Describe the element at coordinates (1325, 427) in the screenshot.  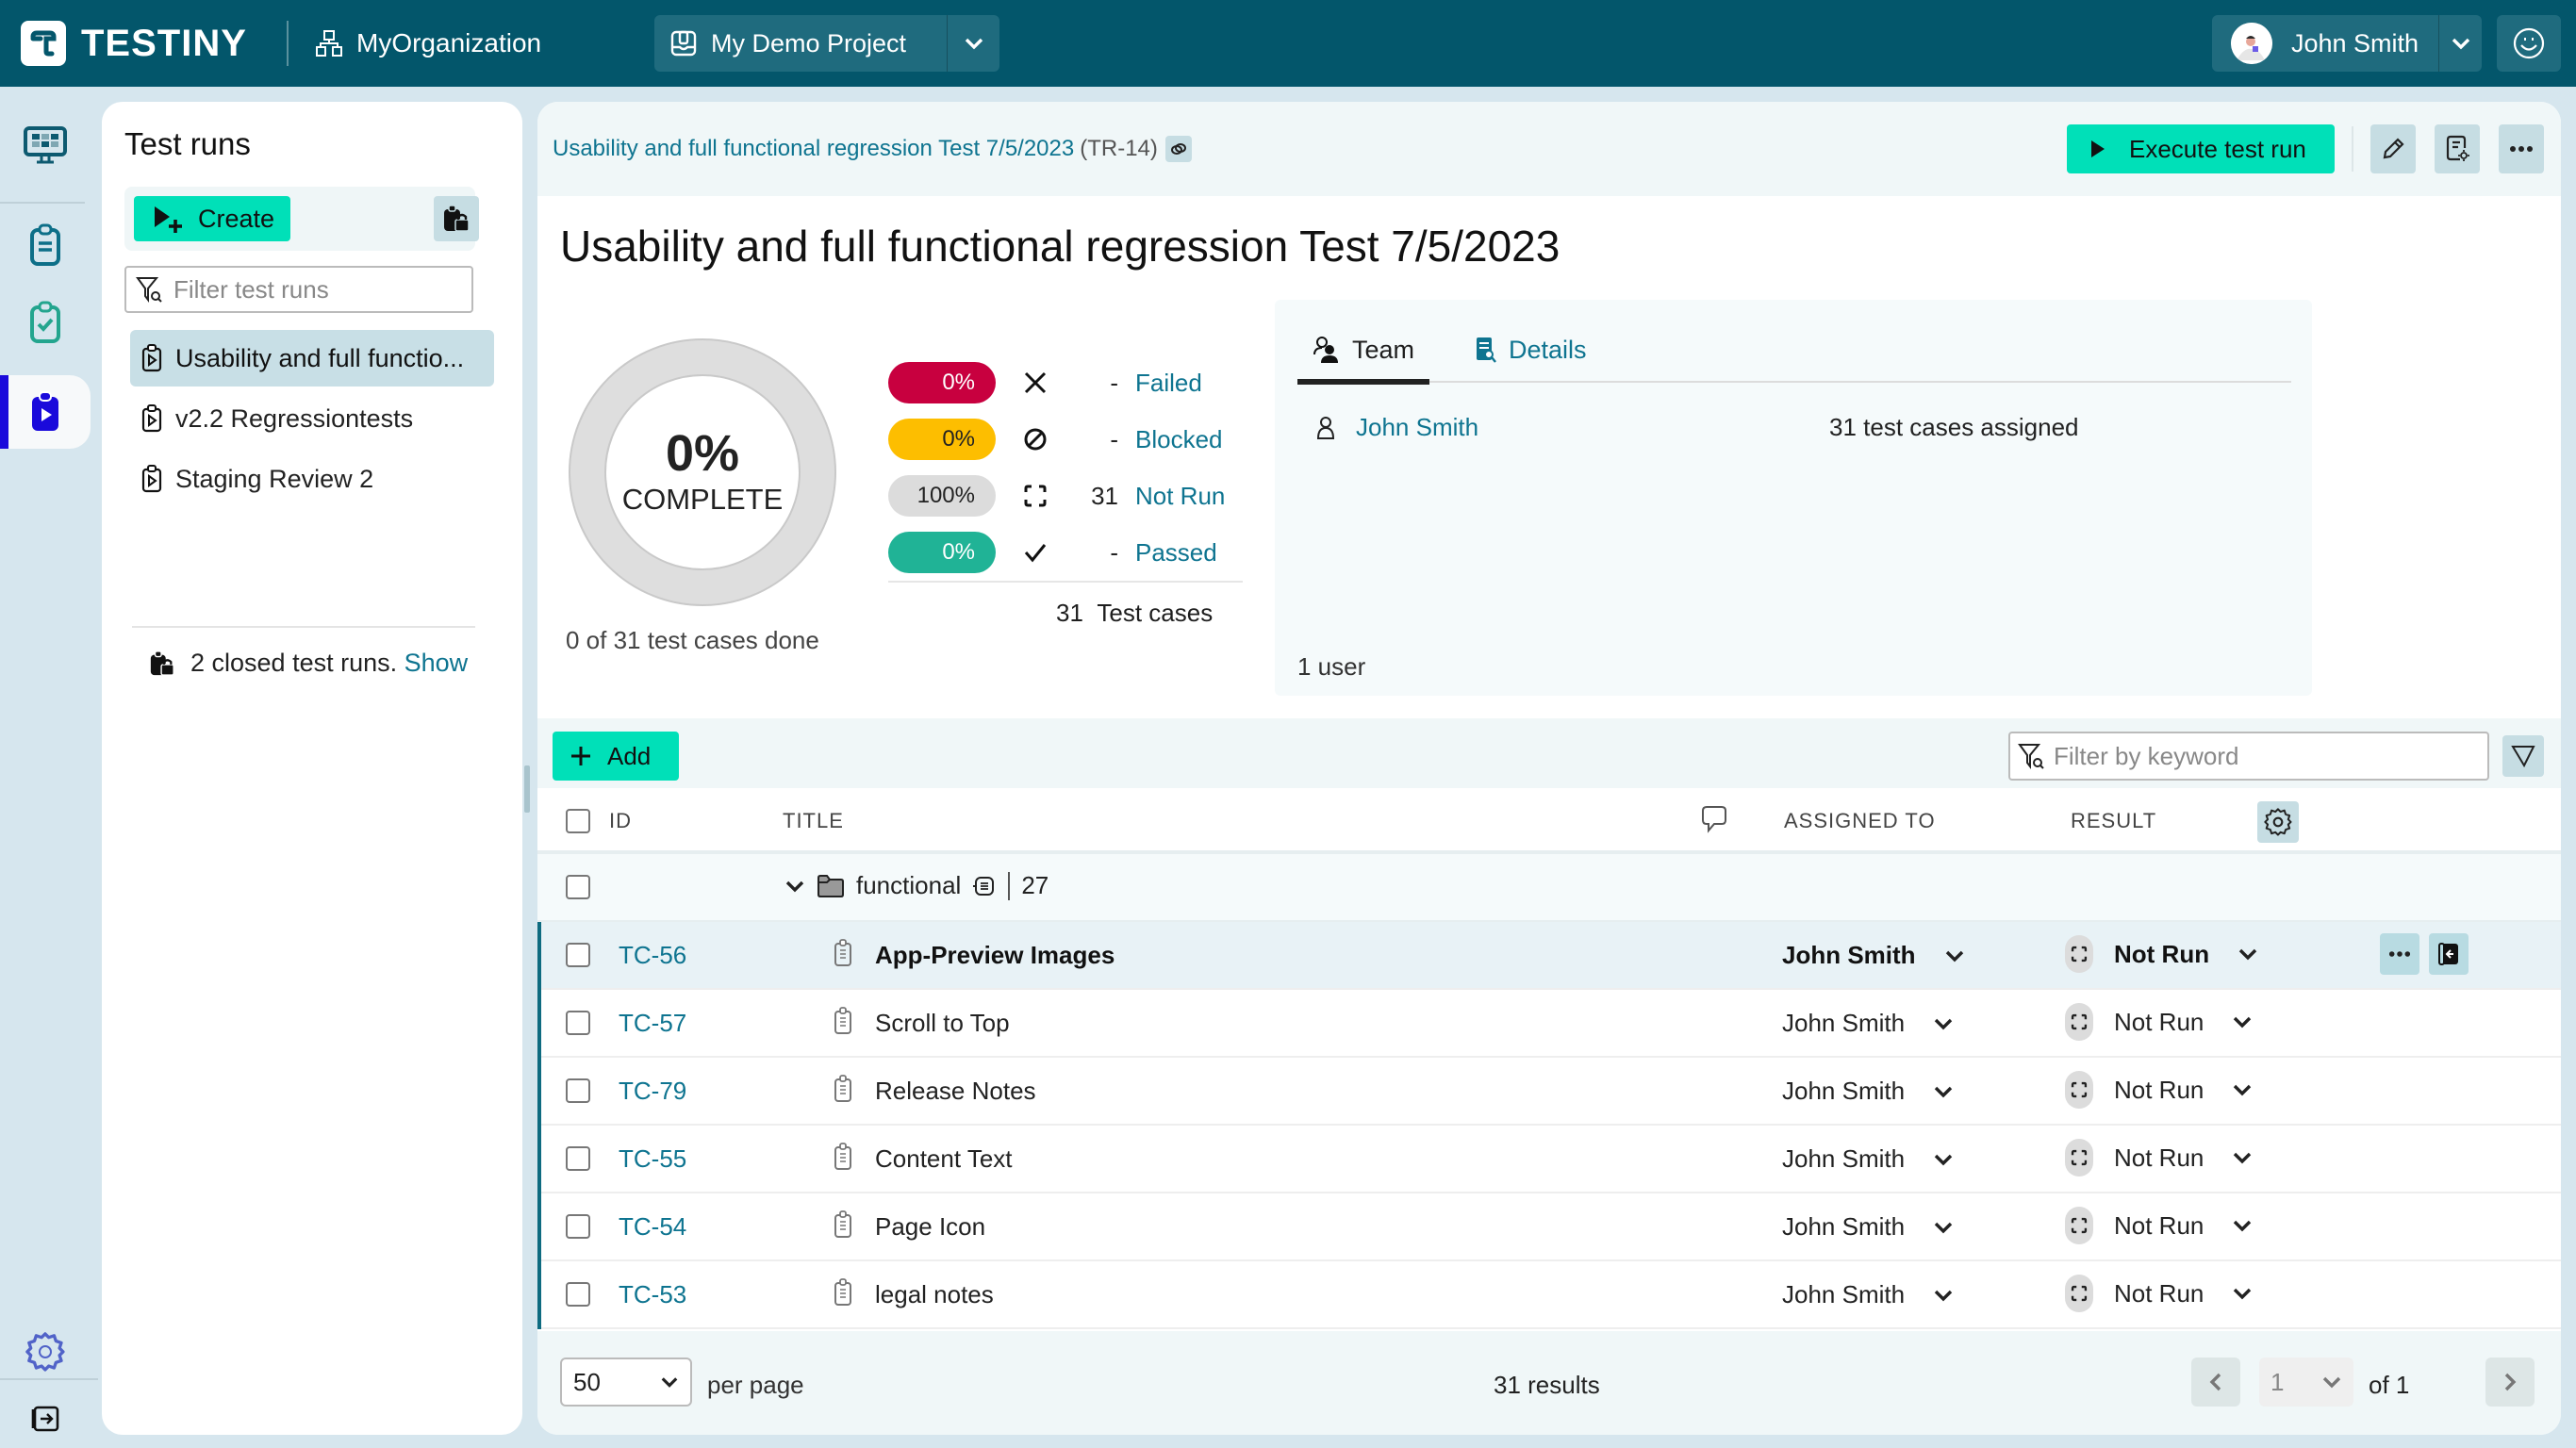
I see `user-icon` at that location.